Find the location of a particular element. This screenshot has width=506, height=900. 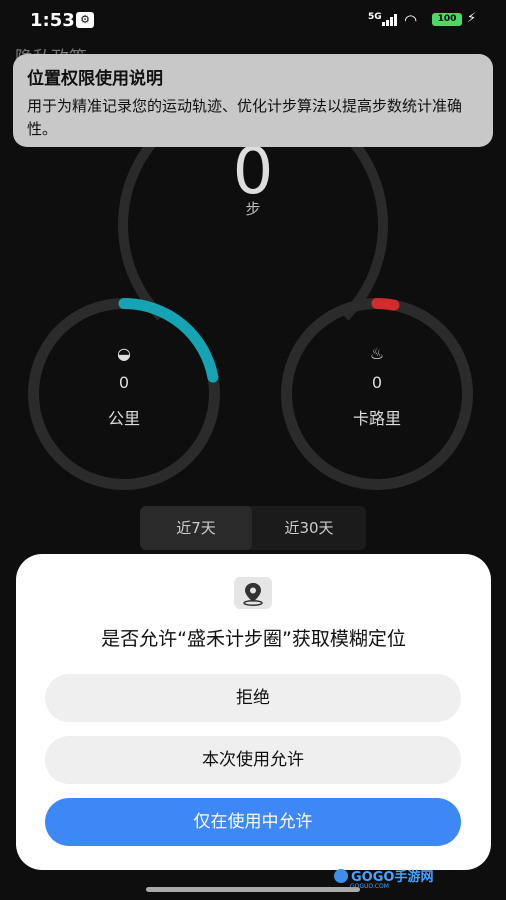

tab-30-days: 近30天 is located at coordinates (309, 528).